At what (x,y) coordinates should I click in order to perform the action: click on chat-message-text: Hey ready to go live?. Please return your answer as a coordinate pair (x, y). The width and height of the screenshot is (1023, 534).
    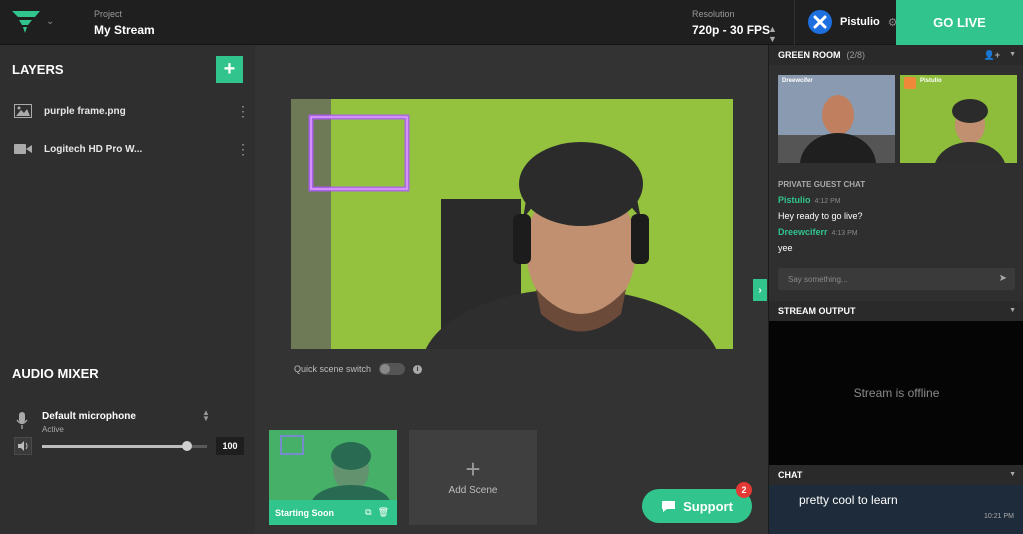
    Looking at the image, I should click on (820, 216).